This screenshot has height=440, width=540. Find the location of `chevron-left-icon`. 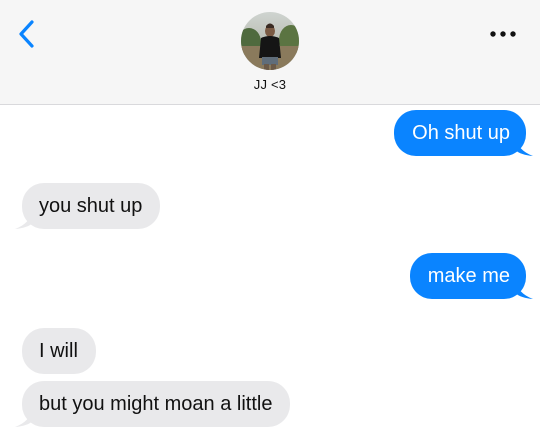

chevron-left-icon is located at coordinates (26, 34).